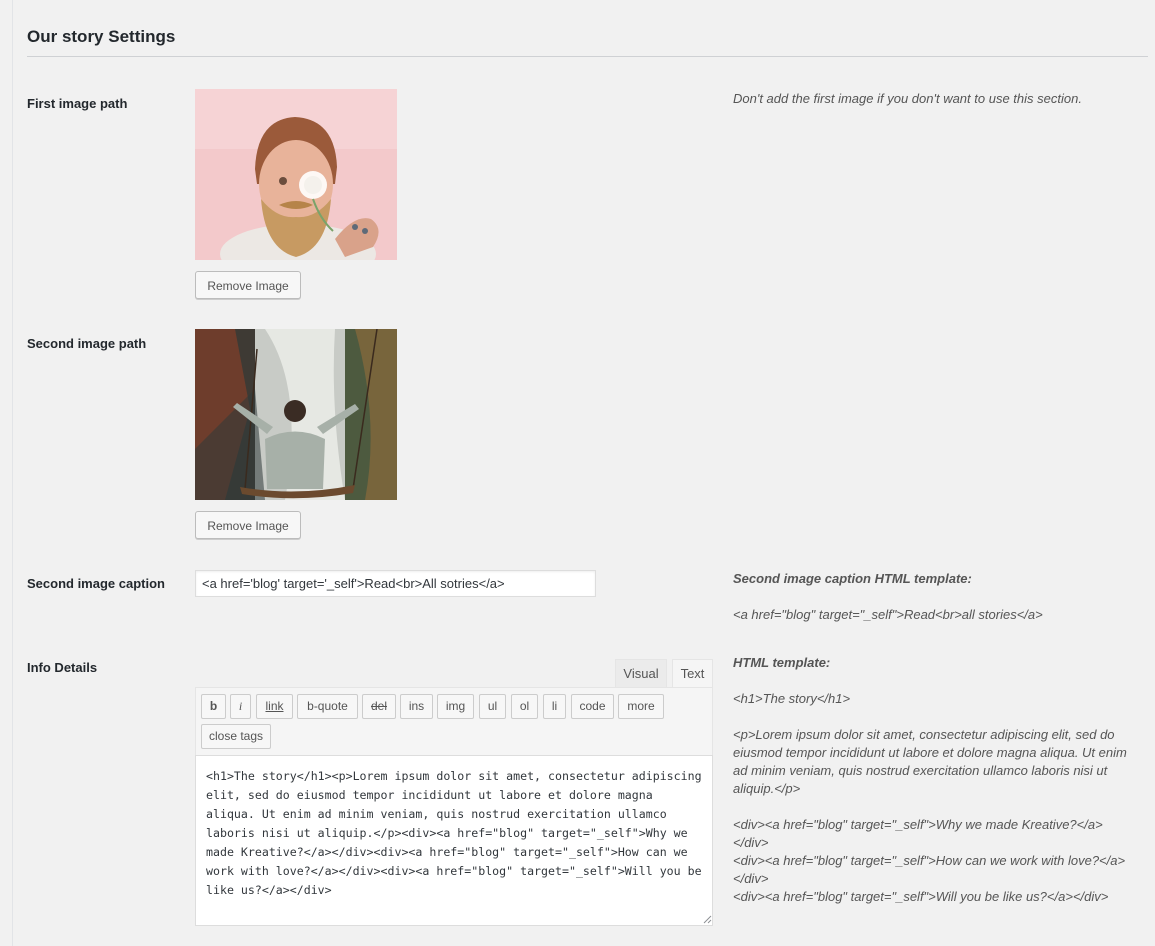  I want to click on second-image-preview, so click(296, 414).